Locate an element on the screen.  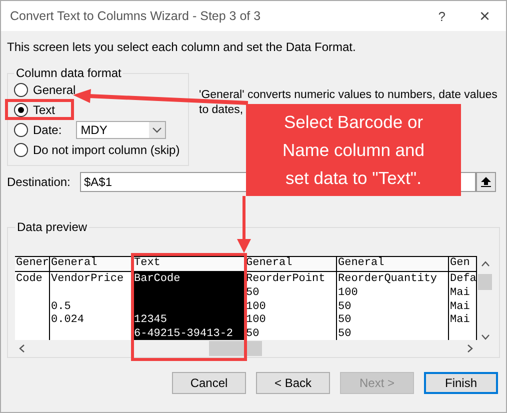
table-cell: ReorderPoint is located at coordinates (286, 279).